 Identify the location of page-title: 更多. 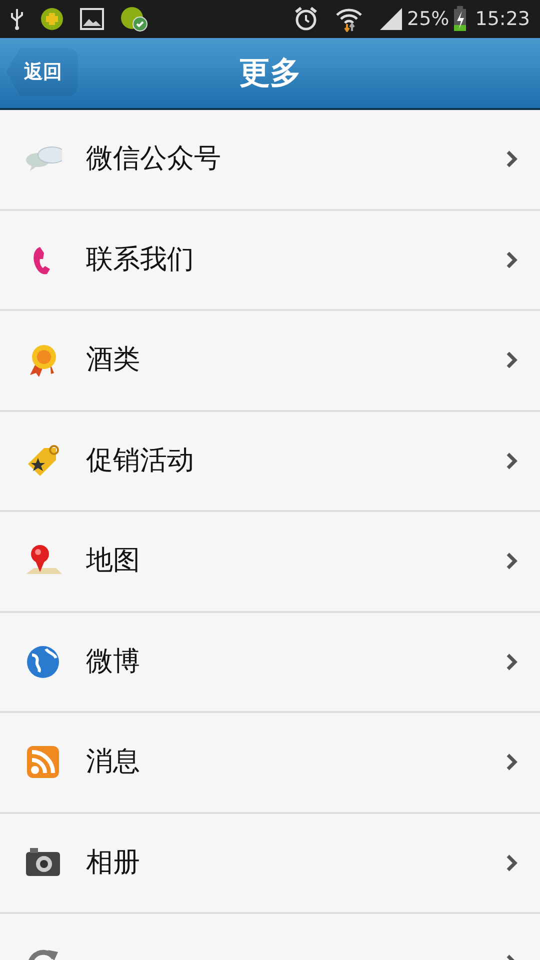
(270, 73).